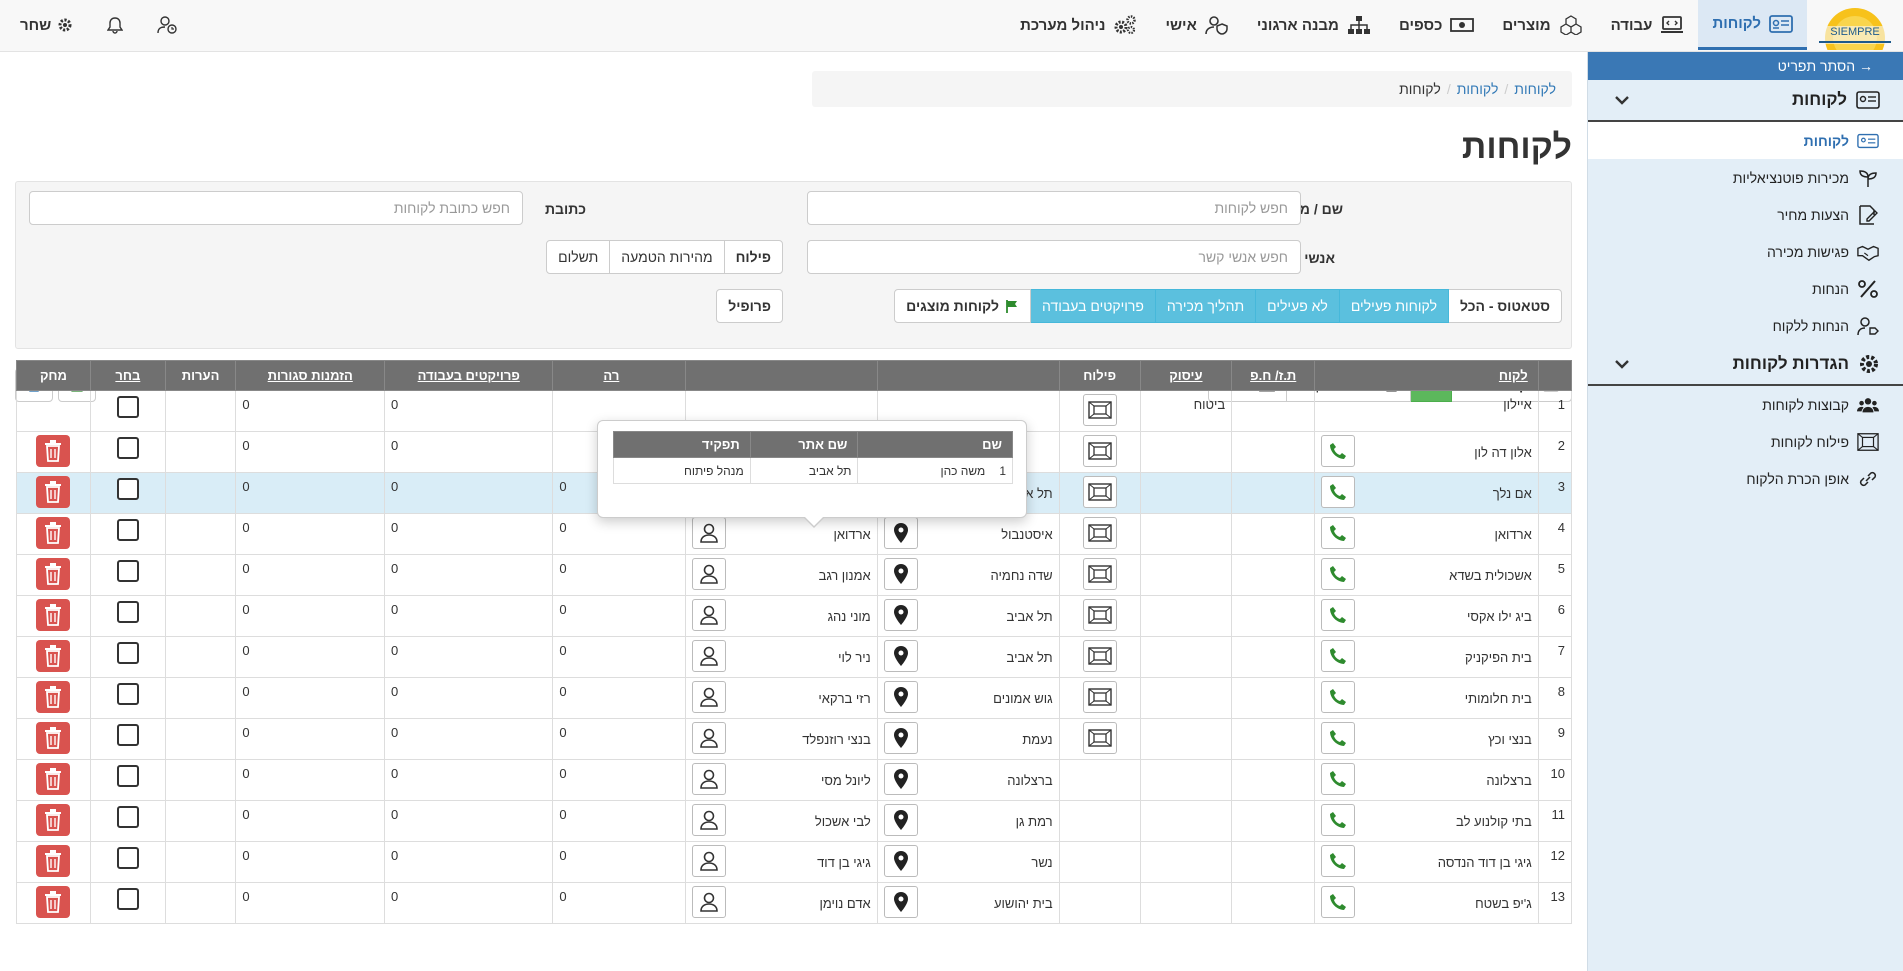 Image resolution: width=1903 pixels, height=971 pixels. I want to click on nav-system-admin: ניהול מערכת, so click(1078, 25).